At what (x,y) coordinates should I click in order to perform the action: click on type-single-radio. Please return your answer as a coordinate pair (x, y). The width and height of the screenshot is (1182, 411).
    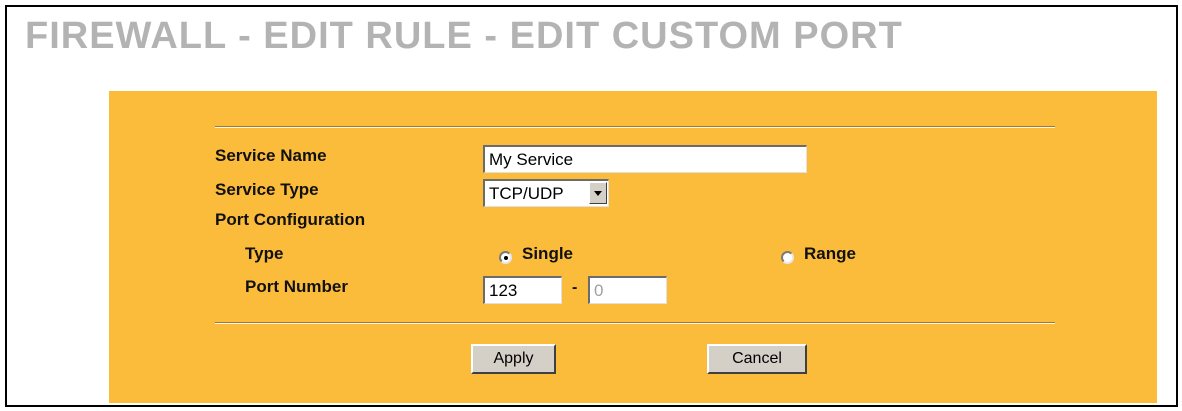
    Looking at the image, I should click on (505, 257).